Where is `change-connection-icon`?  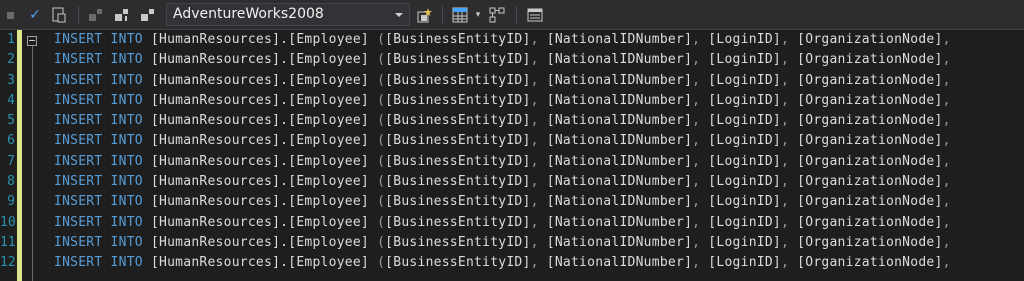 change-connection-icon is located at coordinates (122, 15).